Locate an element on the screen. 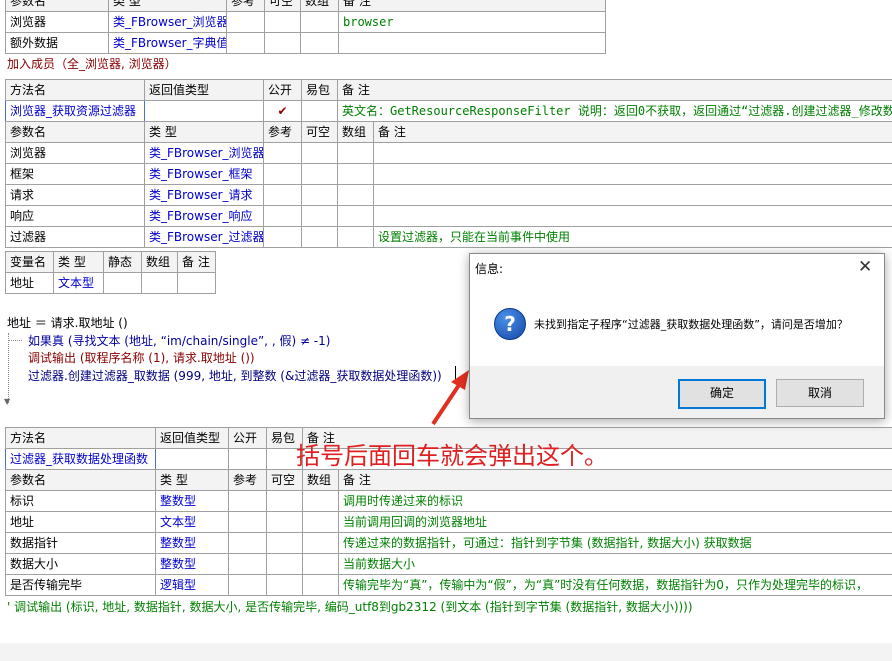 Image resolution: width=892 pixels, height=661 pixels. cell-name: 额外数据 is located at coordinates (57, 43).